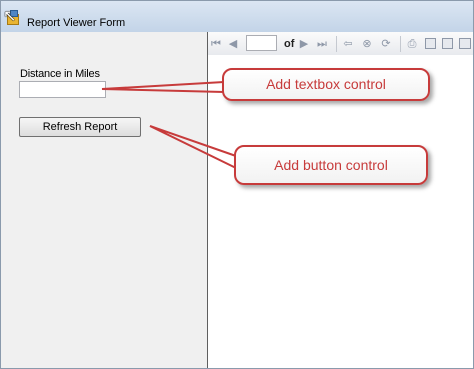 The image size is (474, 369). What do you see at coordinates (331, 165) in the screenshot?
I see `button-callout: Add button control` at bounding box center [331, 165].